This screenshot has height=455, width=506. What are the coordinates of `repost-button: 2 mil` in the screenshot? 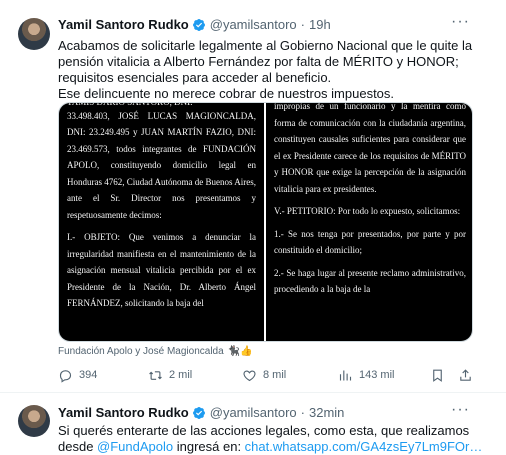 It's located at (170, 375).